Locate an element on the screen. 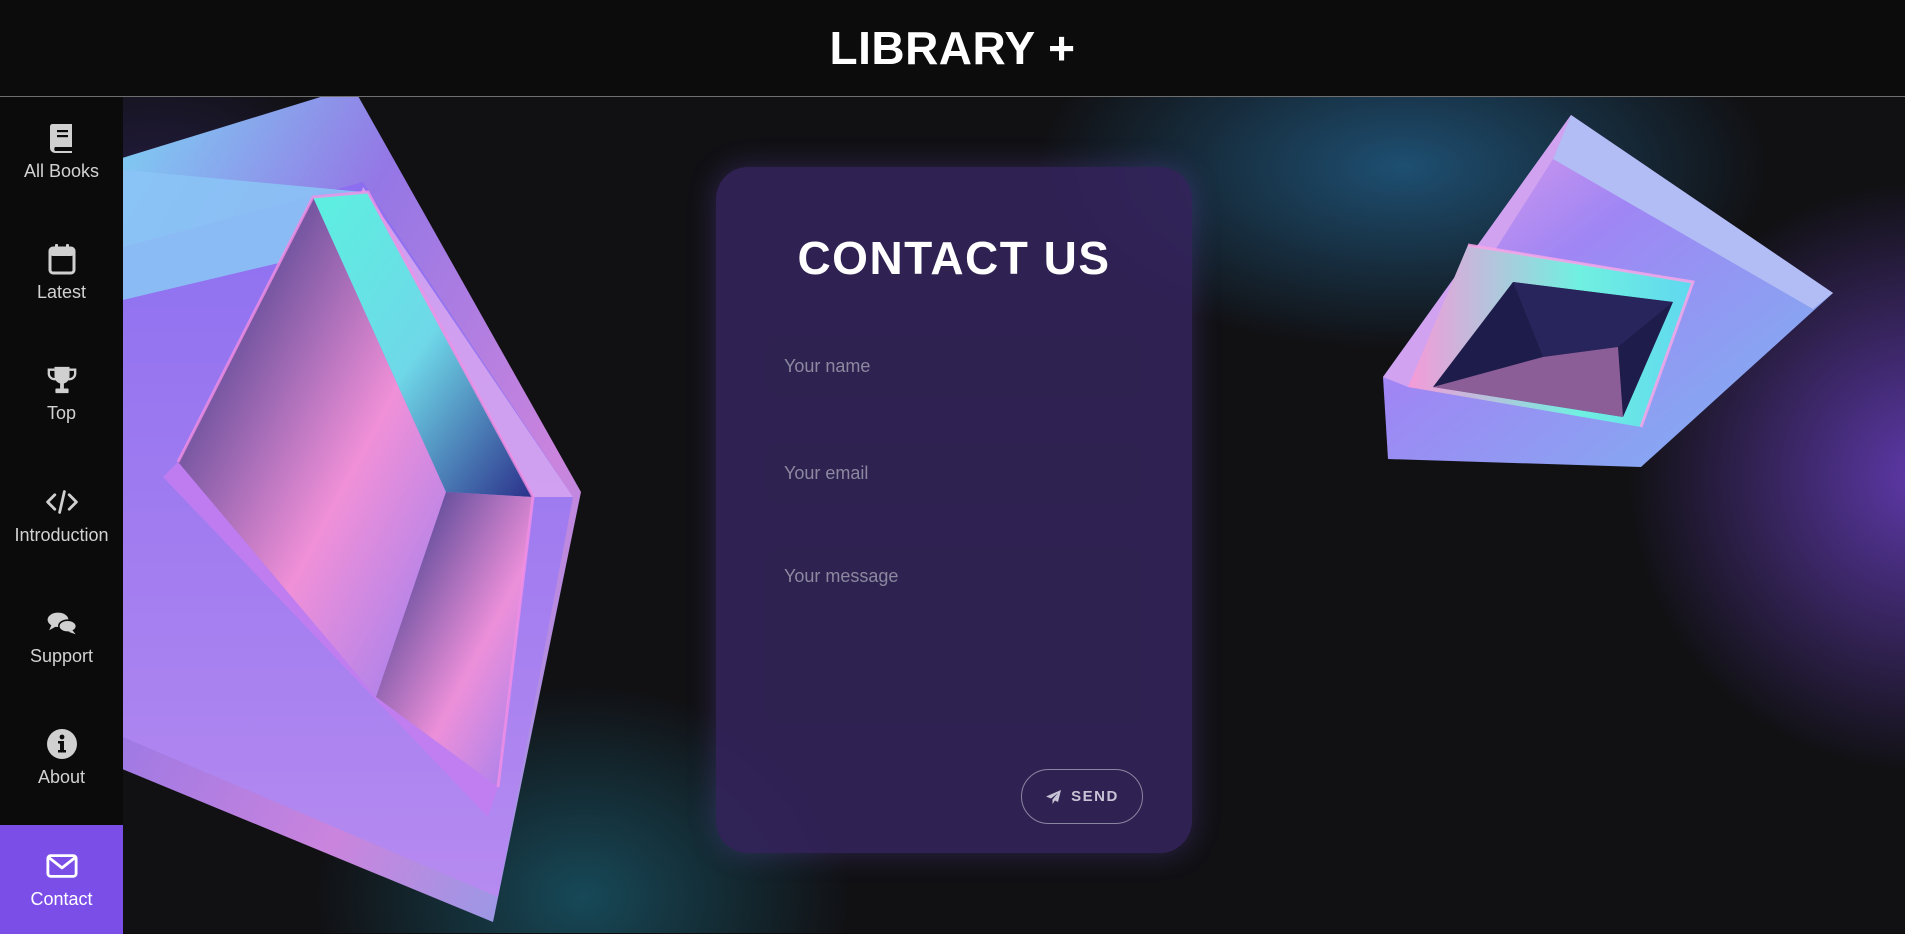 Image resolution: width=1905 pixels, height=934 pixels. sidebar-item-label: Contact is located at coordinates (61, 899).